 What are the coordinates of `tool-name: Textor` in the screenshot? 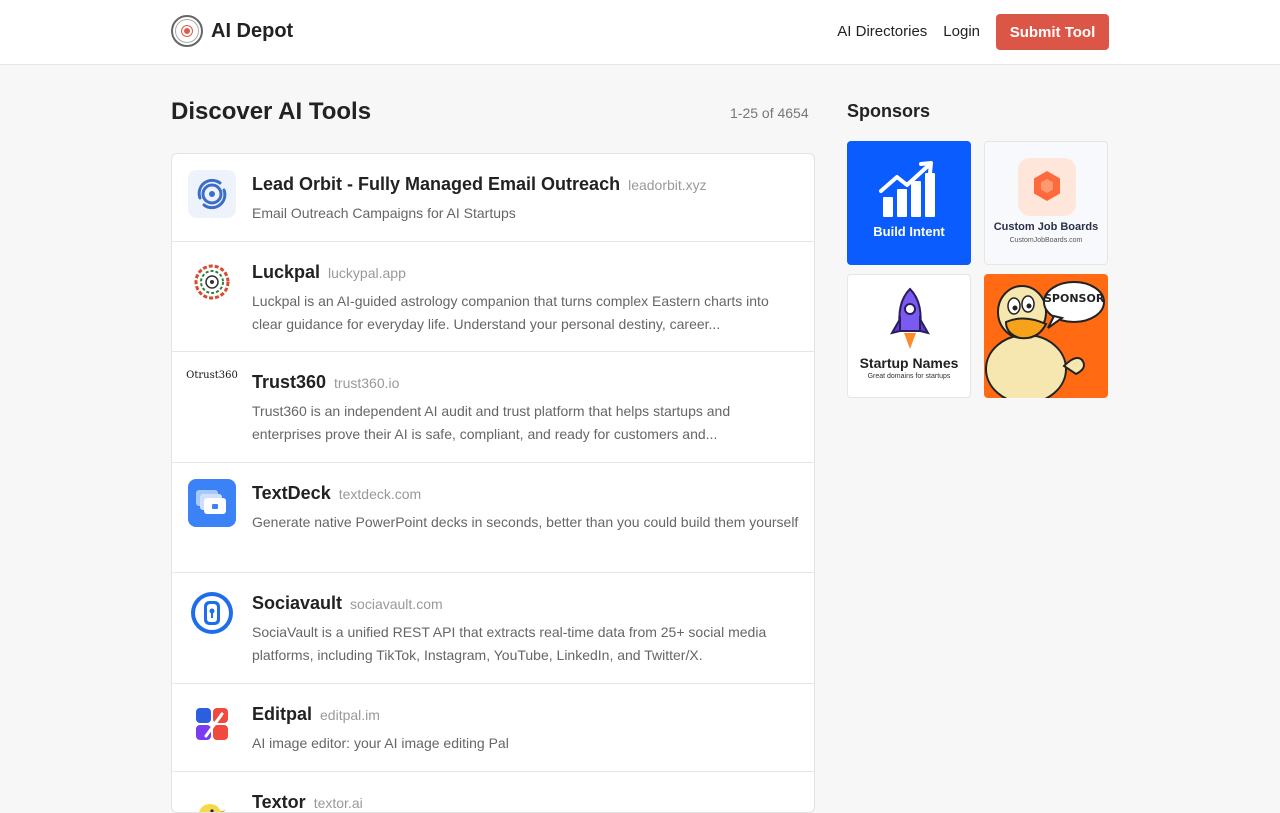 It's located at (279, 802).